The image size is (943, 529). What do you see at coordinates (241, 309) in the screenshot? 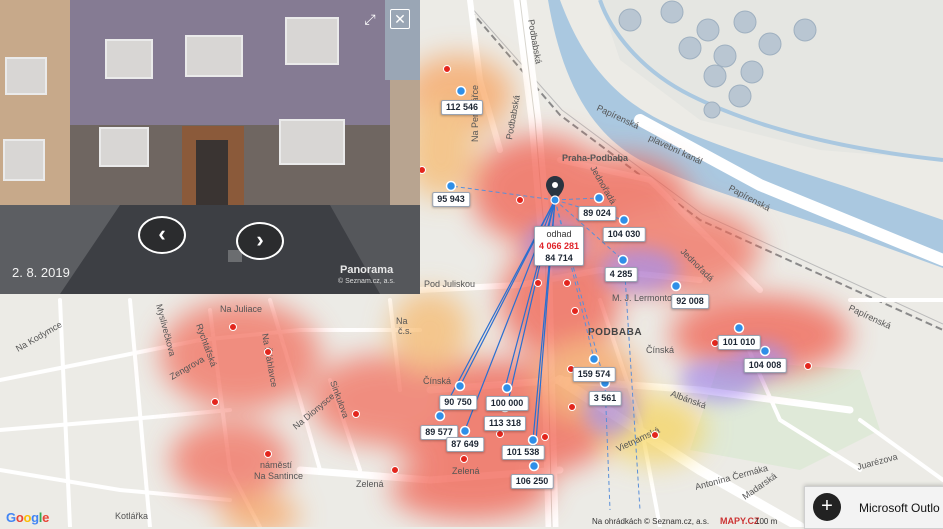
I see `svg-text: Na Juliace` at bounding box center [241, 309].